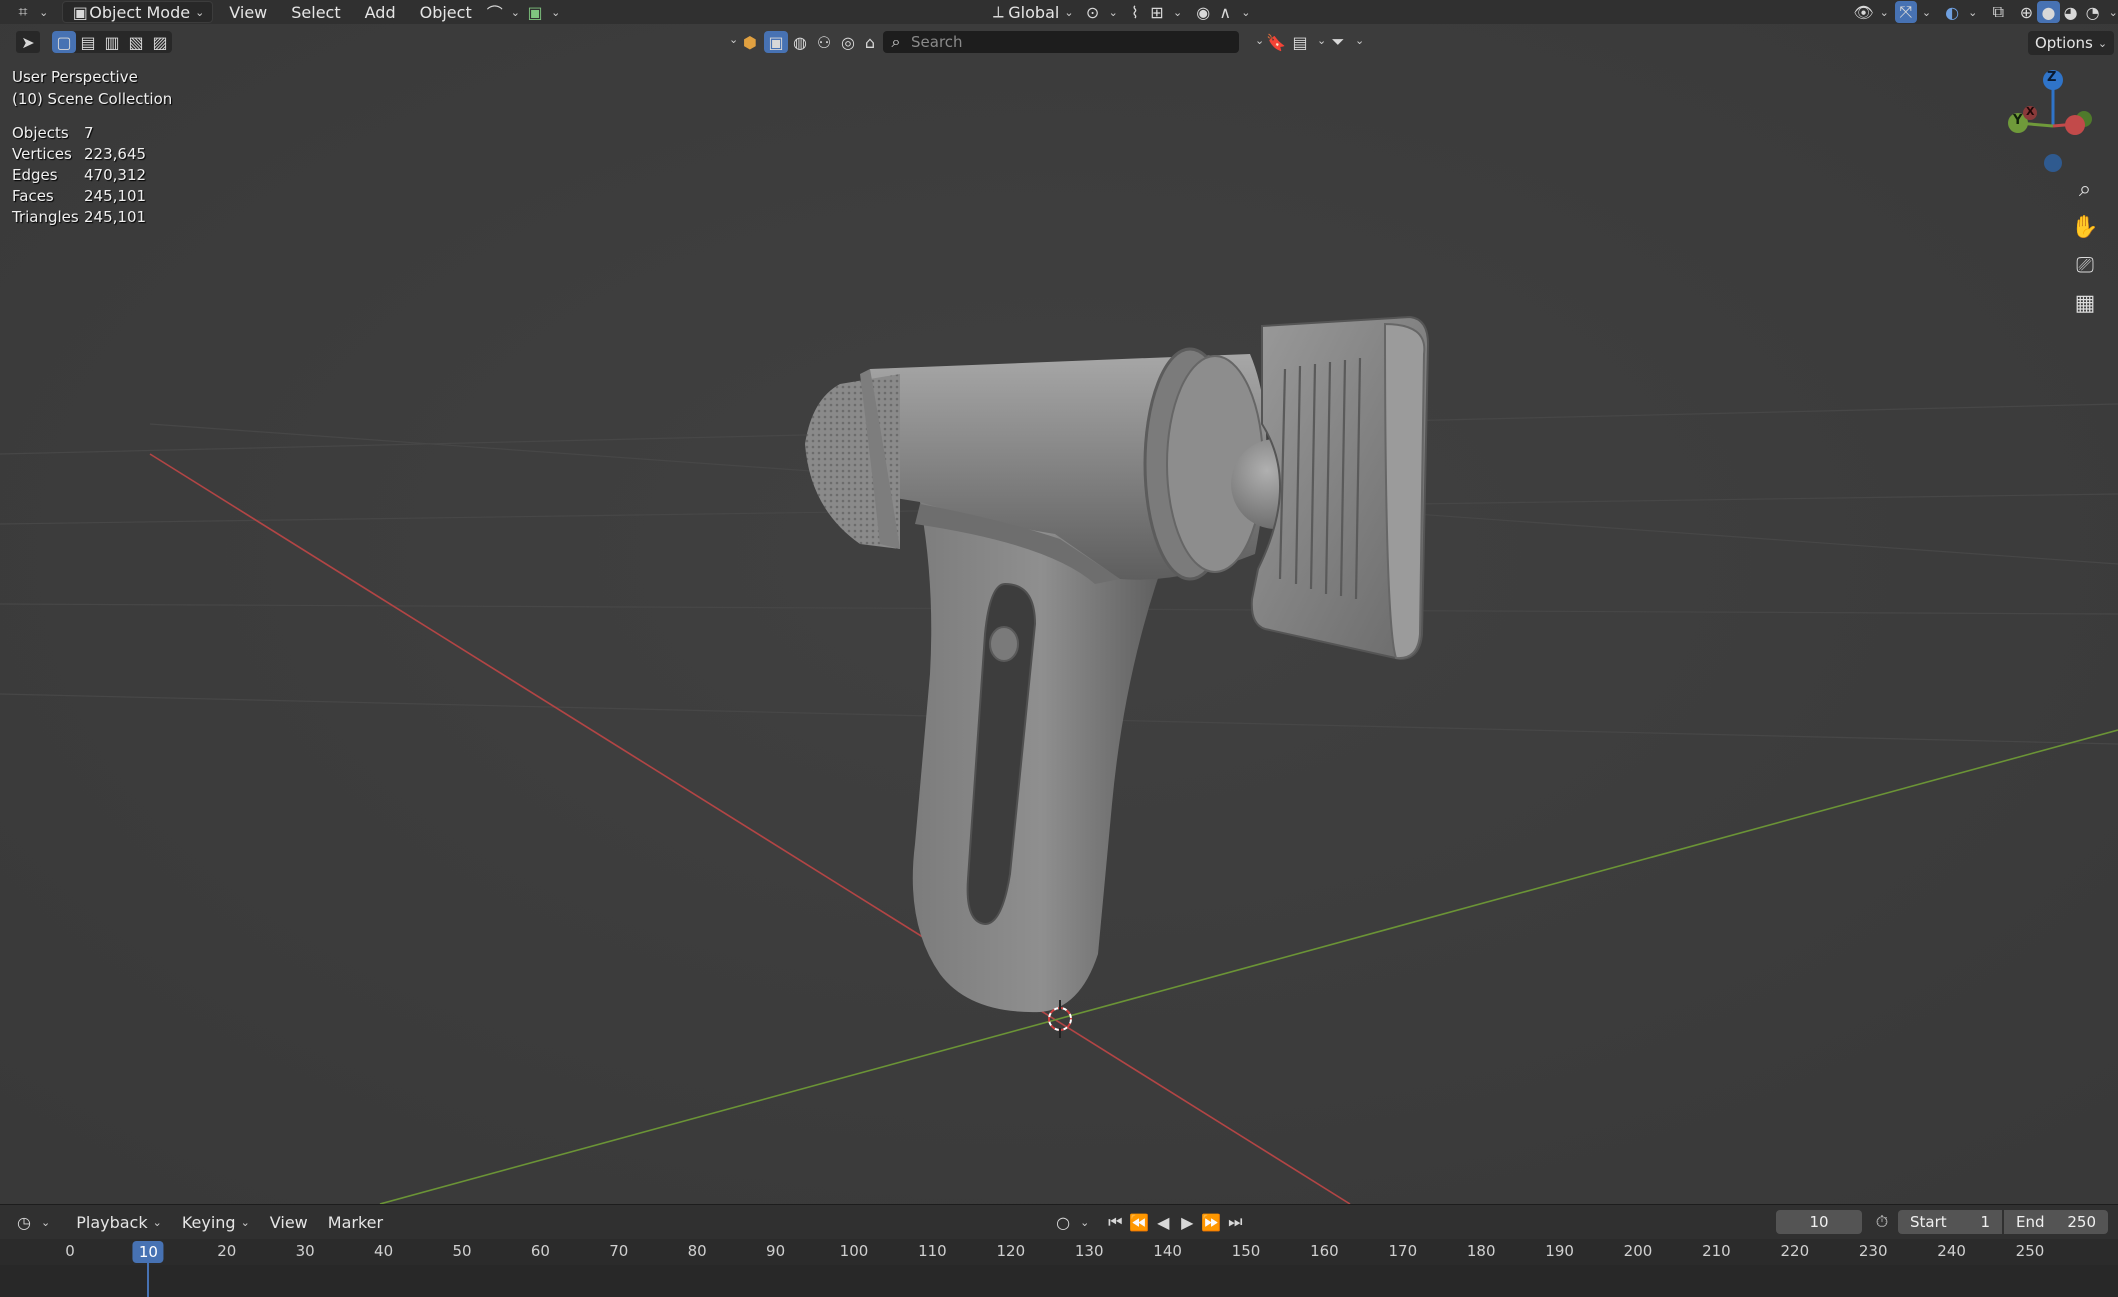  I want to click on select-extend-icon: ▤, so click(88, 42).